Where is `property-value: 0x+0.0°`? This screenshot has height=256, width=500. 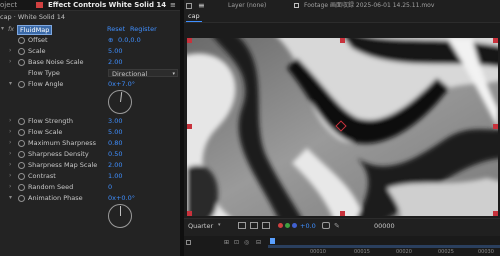
property-value: 0x+0.0° is located at coordinates (121, 198).